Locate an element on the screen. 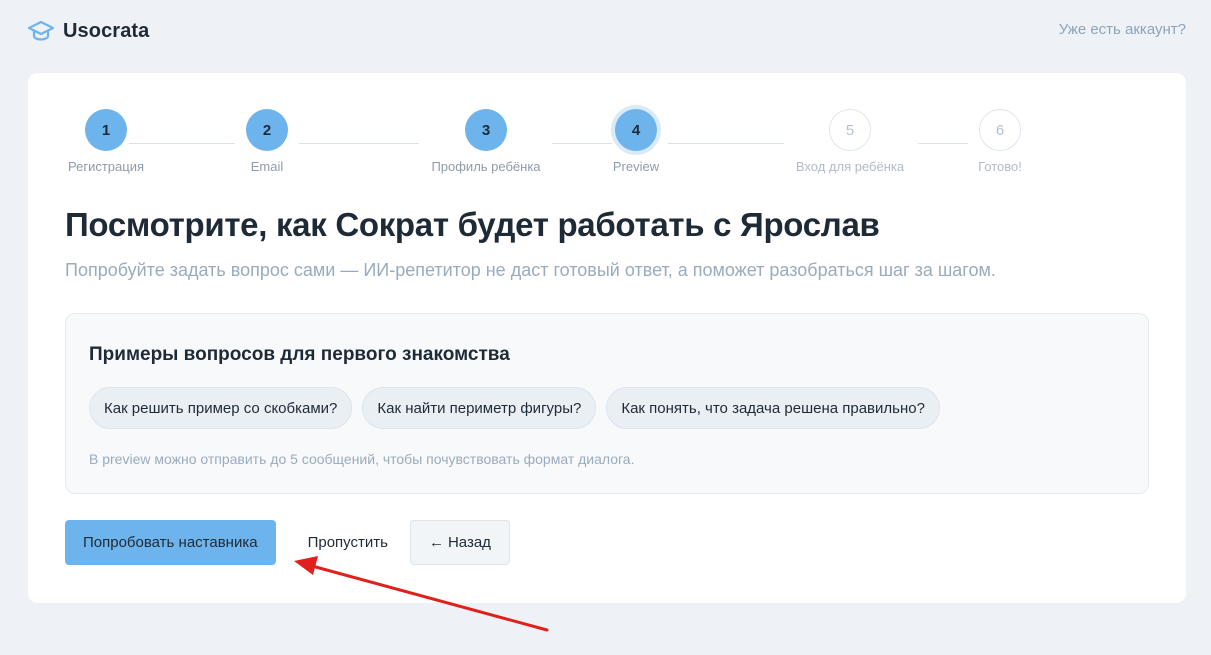 The width and height of the screenshot is (1211, 655). example-question-chip: Как решить пример со скобками? is located at coordinates (221, 408).